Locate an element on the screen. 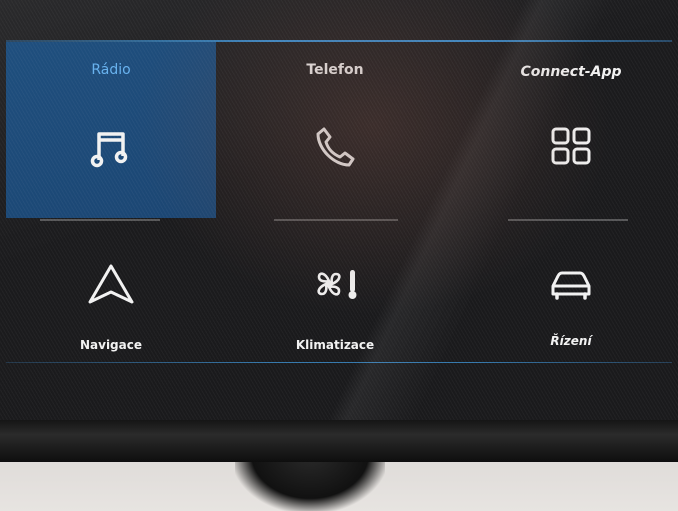 This screenshot has width=678, height=511. radio-divider is located at coordinates (100, 220).